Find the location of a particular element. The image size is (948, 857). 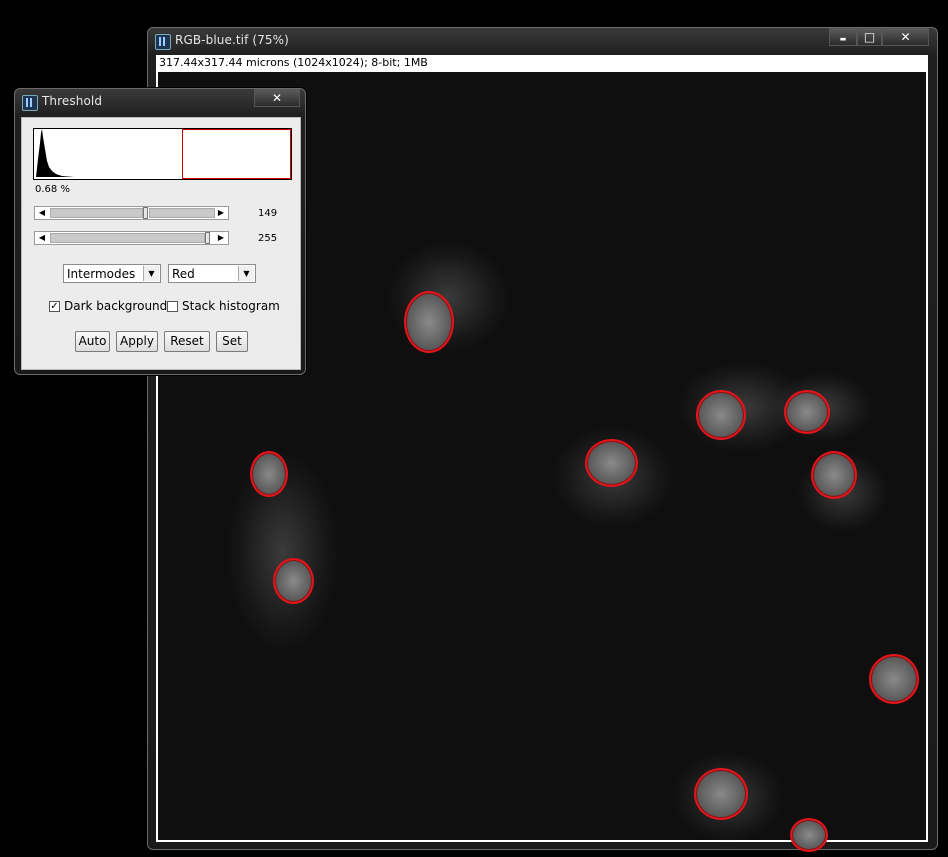

max-threshold-slider: ◀ ▶ is located at coordinates (131, 238).